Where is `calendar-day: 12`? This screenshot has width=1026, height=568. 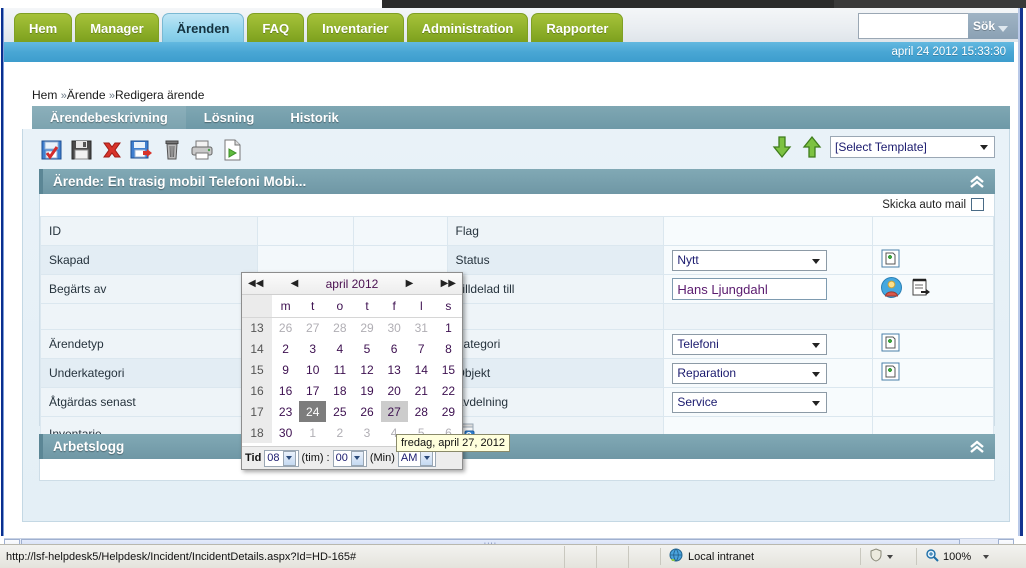
calendar-day: 12 is located at coordinates (366, 369).